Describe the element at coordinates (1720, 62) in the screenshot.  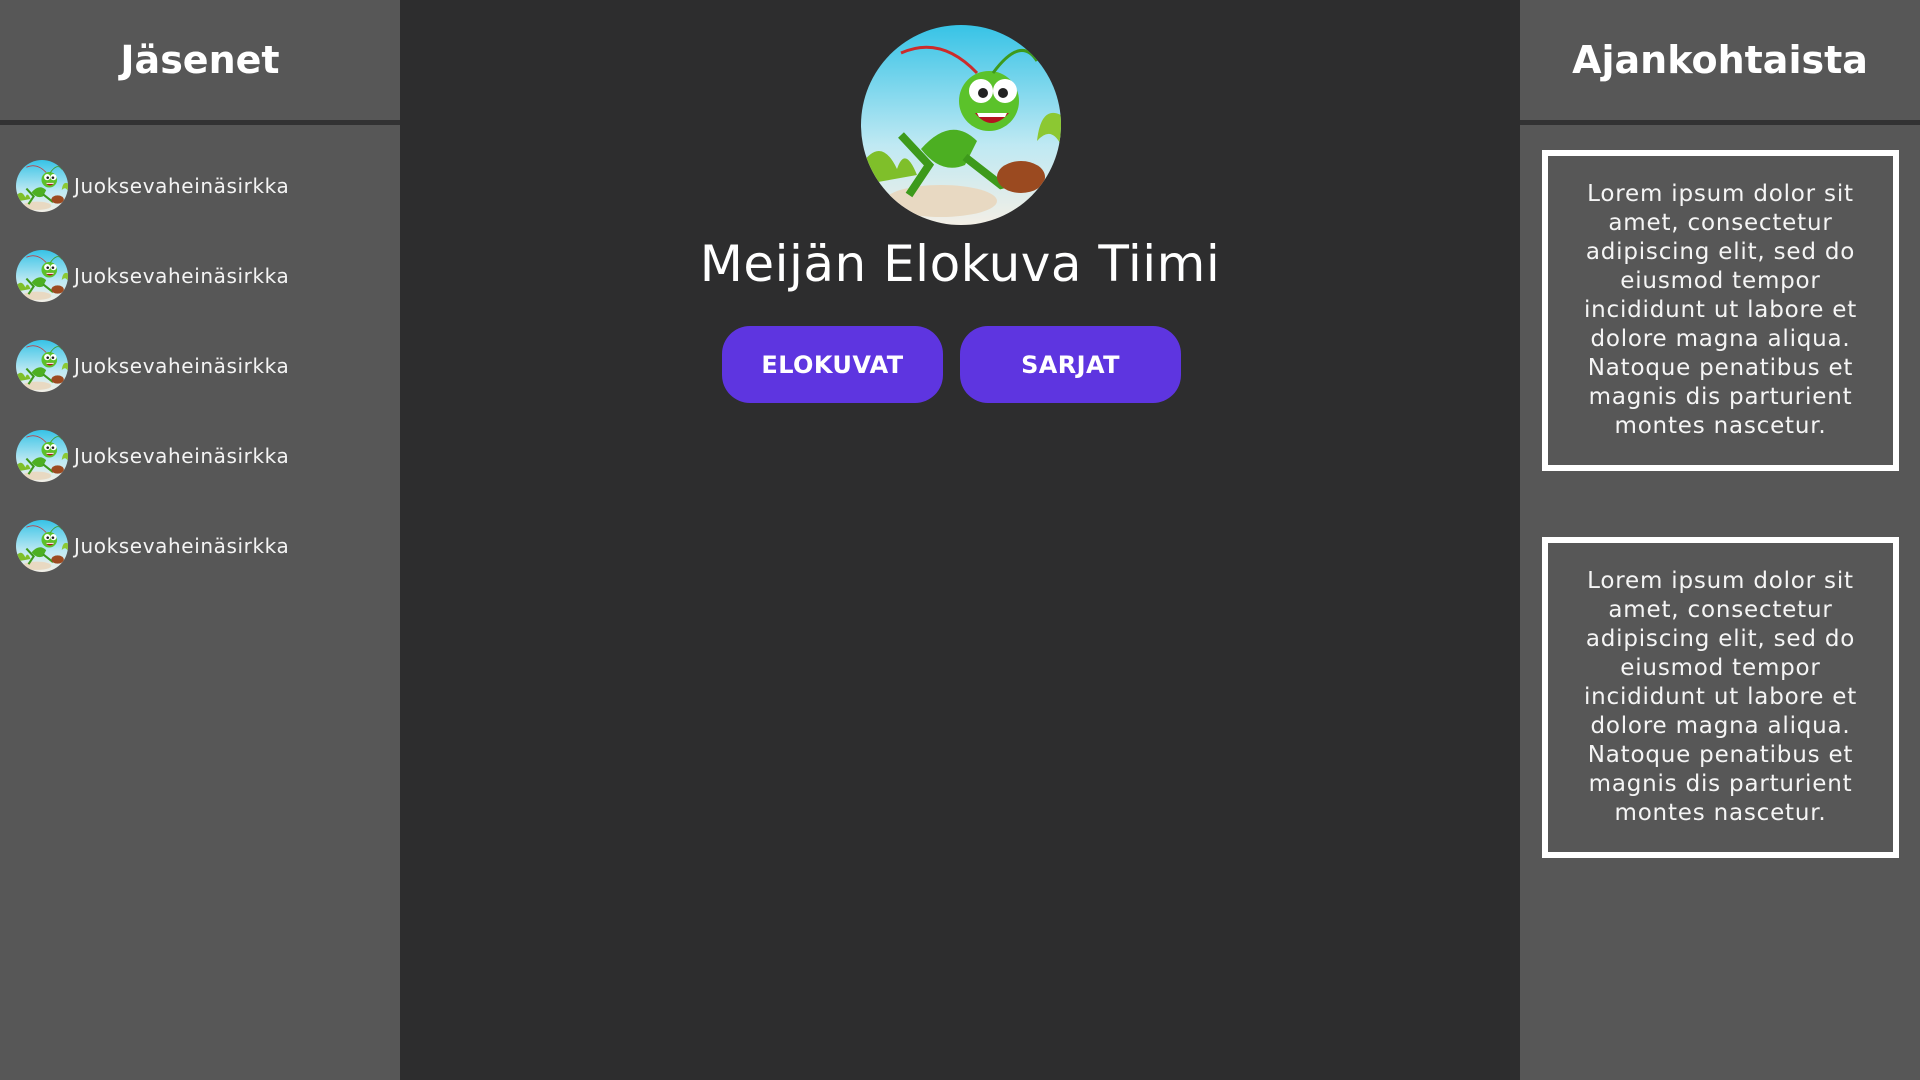
I see `news-heading: Ajankohtaista` at that location.